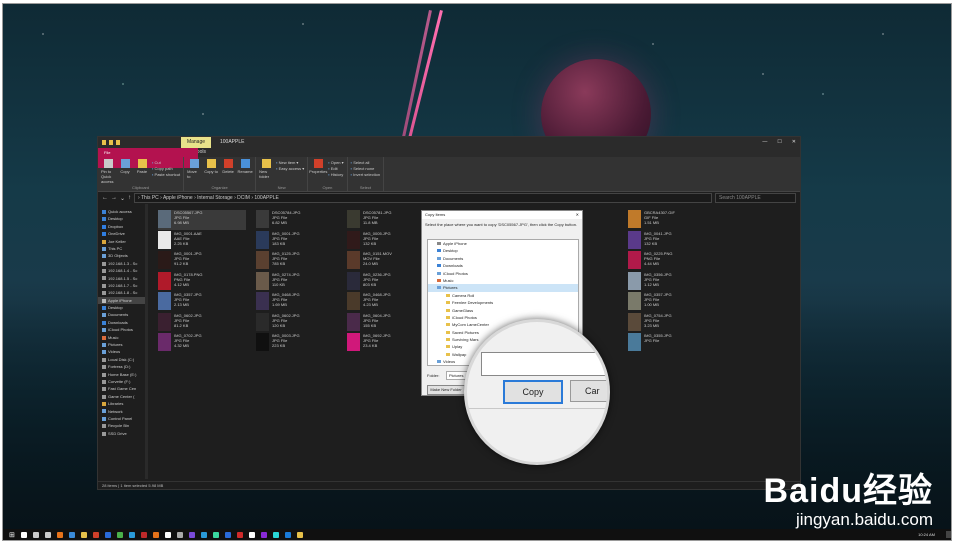  I want to click on clock: 10:24 AM, so click(926, 534).